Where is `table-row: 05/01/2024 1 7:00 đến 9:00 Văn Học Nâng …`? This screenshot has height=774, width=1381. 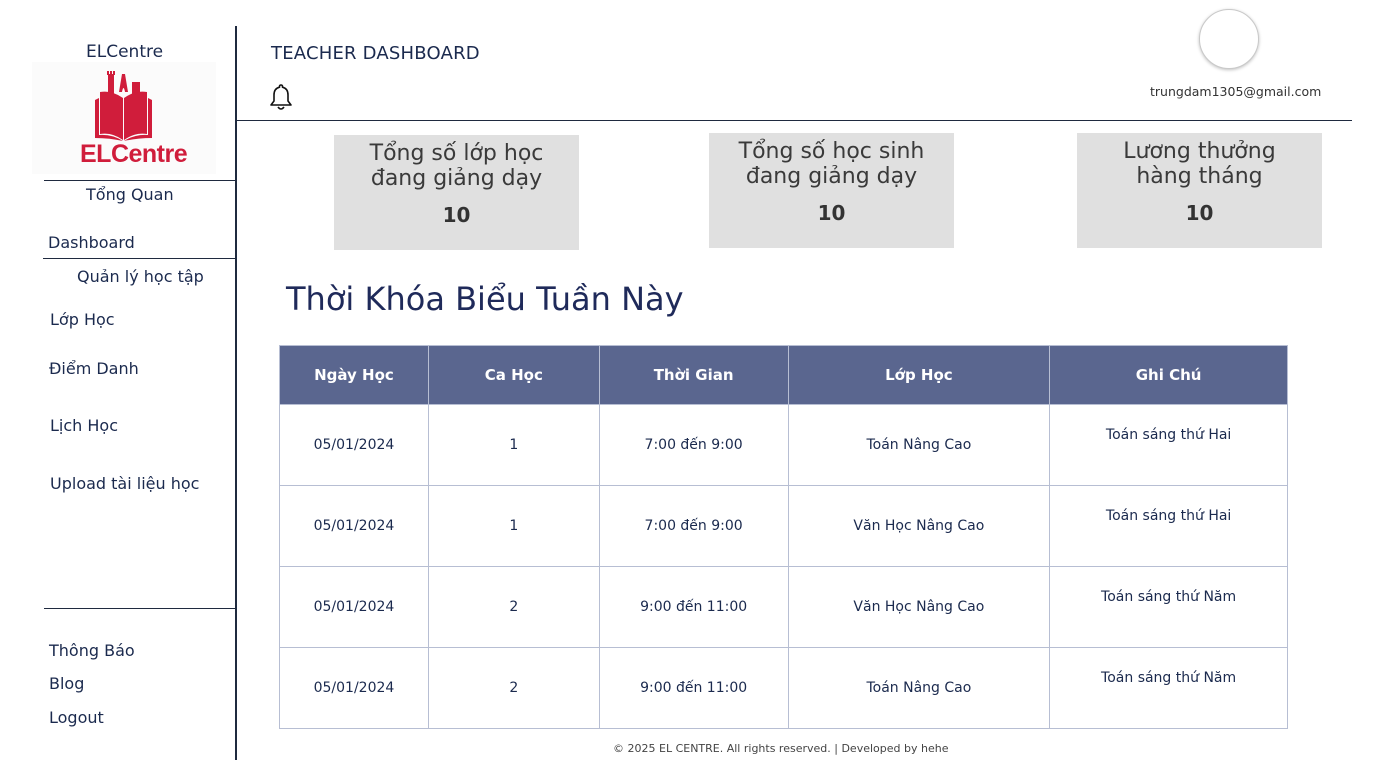
table-row: 05/01/2024 1 7:00 đến 9:00 Văn Học Nâng … is located at coordinates (783, 526).